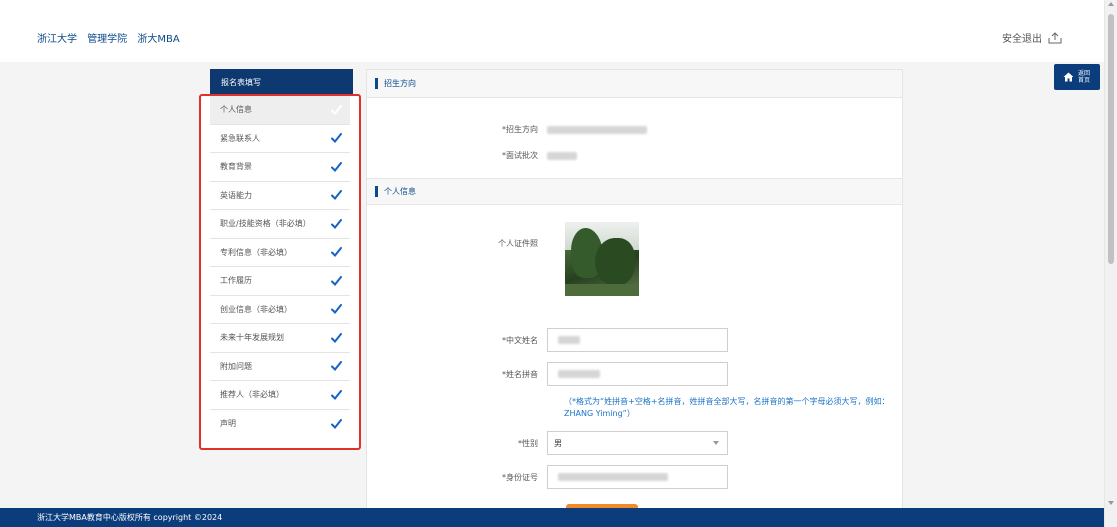 This screenshot has height=527, width=1117. I want to click on sidebar-step-item: 职业/技能资格（非必填）, so click(280, 224).